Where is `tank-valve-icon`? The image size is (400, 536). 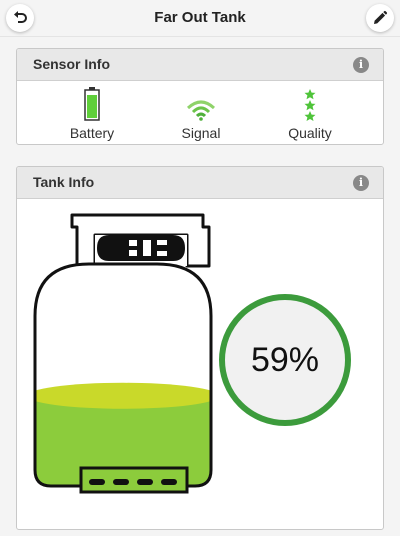
tank-valve-icon is located at coordinates (141, 248).